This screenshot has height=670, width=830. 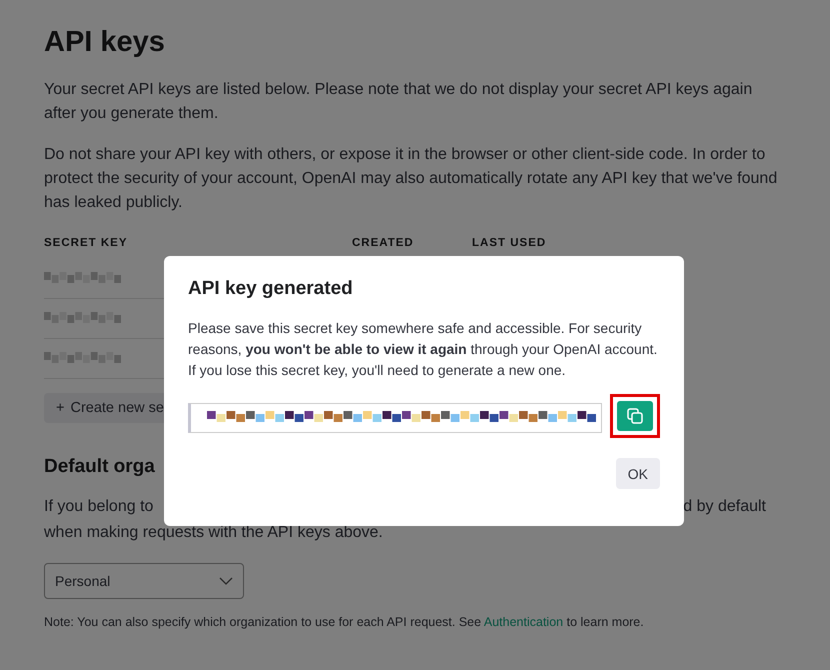 What do you see at coordinates (524, 622) in the screenshot?
I see `authentication-link: Authentication` at bounding box center [524, 622].